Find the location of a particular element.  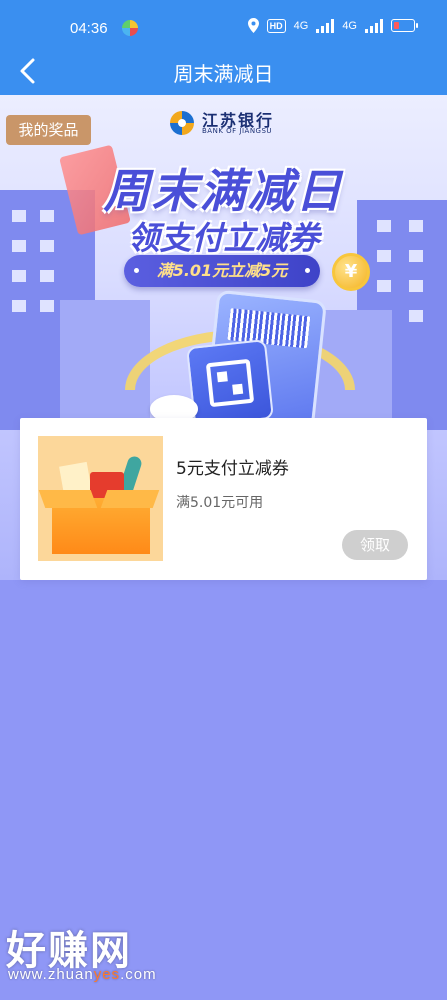

status-indicators: HD 4G 4G is located at coordinates (332, 25).